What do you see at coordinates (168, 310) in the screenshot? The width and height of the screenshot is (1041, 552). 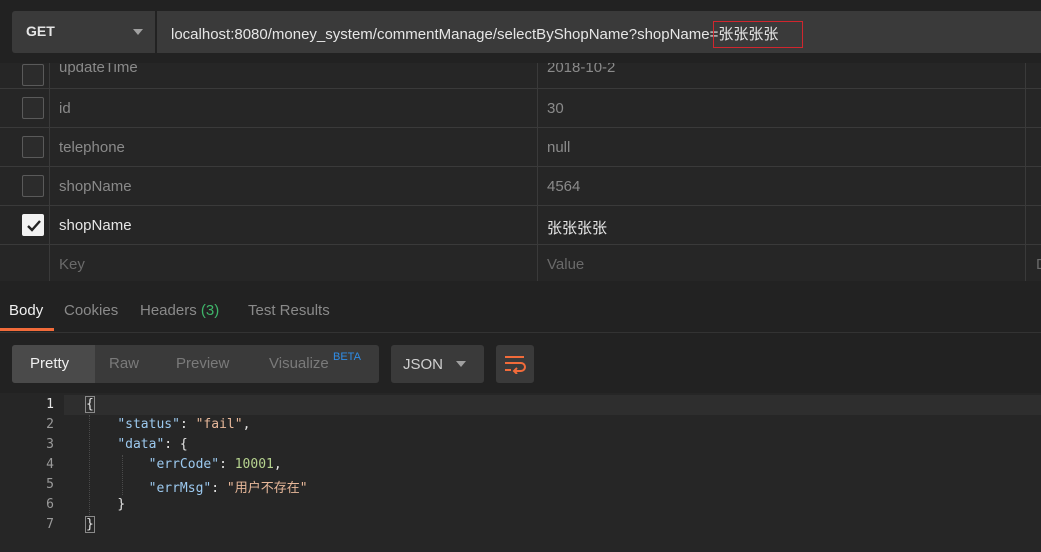 I see `tab-headers-label: Headers` at bounding box center [168, 310].